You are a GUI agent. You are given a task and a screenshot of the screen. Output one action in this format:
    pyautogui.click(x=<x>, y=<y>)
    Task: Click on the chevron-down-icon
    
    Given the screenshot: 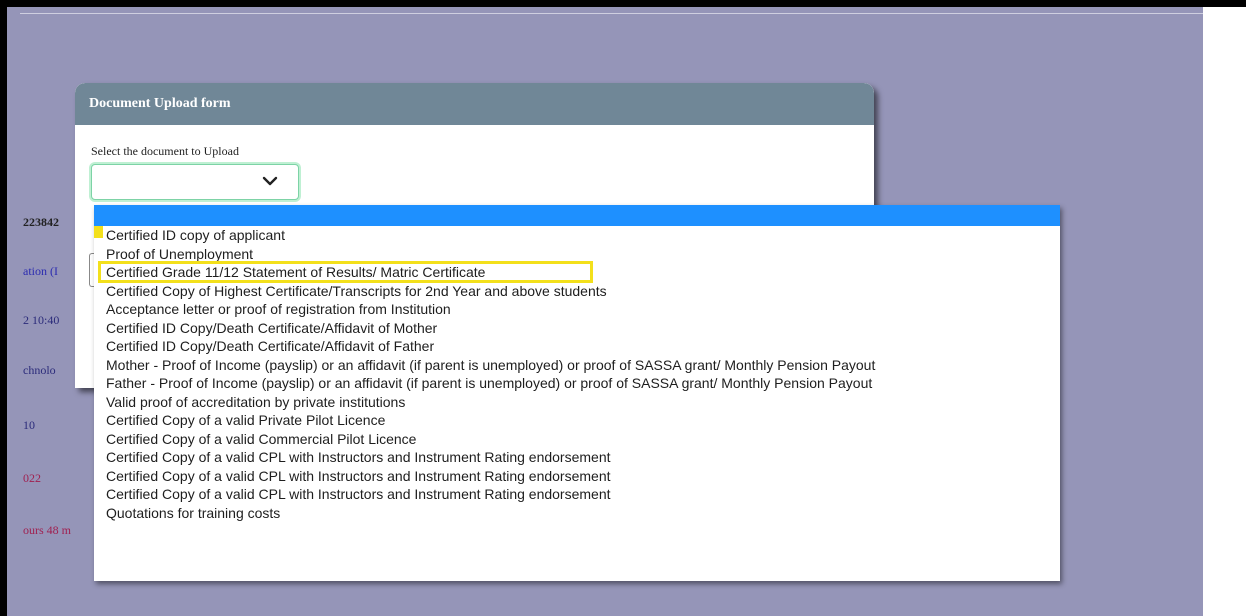 What is the action you would take?
    pyautogui.click(x=270, y=181)
    